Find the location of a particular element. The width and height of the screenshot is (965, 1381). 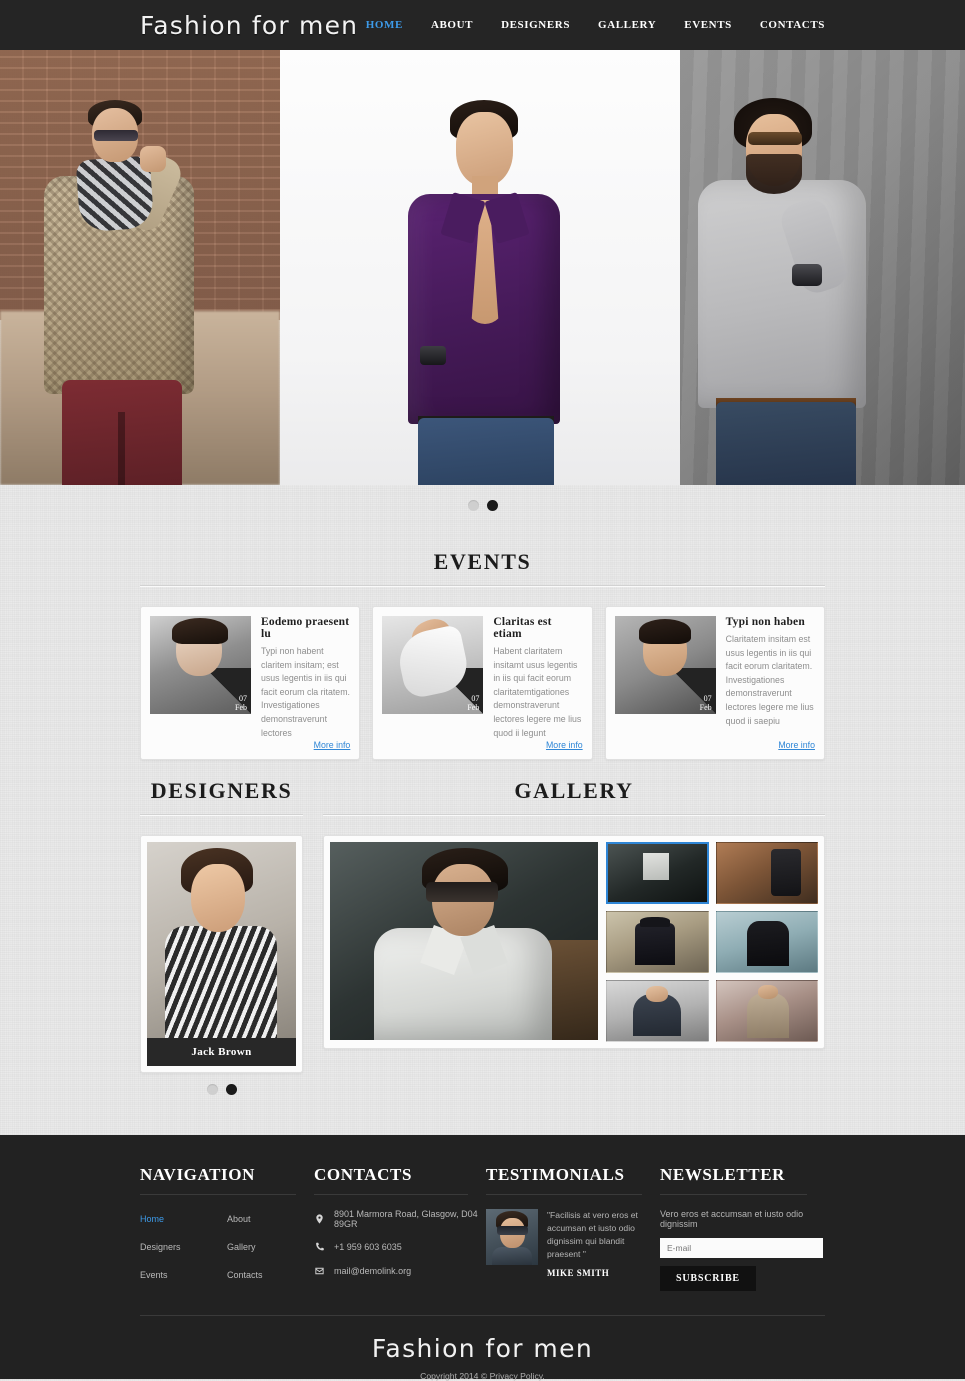

nav-item-about: ABOUT is located at coordinates (452, 25).